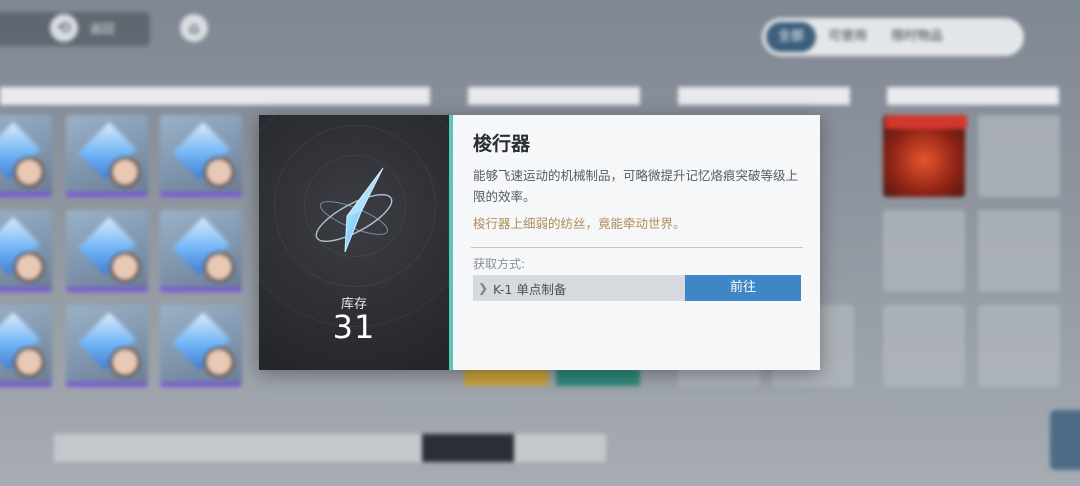  What do you see at coordinates (791, 37) in the screenshot?
I see `tab-all: 全部` at bounding box center [791, 37].